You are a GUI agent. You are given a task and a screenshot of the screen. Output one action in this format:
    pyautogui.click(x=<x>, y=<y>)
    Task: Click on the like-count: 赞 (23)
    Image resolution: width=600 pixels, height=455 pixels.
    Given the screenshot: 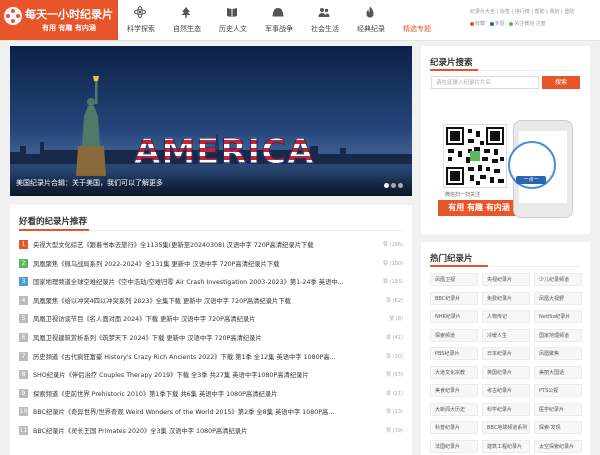 What is the action you would take?
    pyautogui.click(x=386, y=411)
    